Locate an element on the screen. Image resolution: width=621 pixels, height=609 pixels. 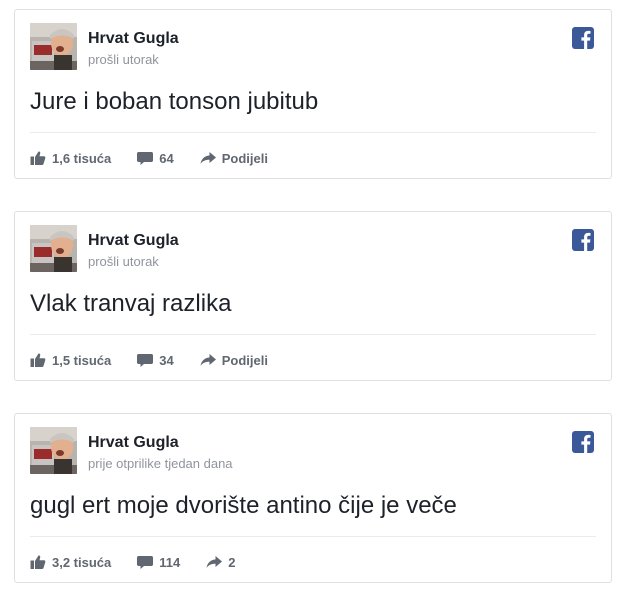
post-actions: 3,2 tisuća 114 2 is located at coordinates (145, 562).